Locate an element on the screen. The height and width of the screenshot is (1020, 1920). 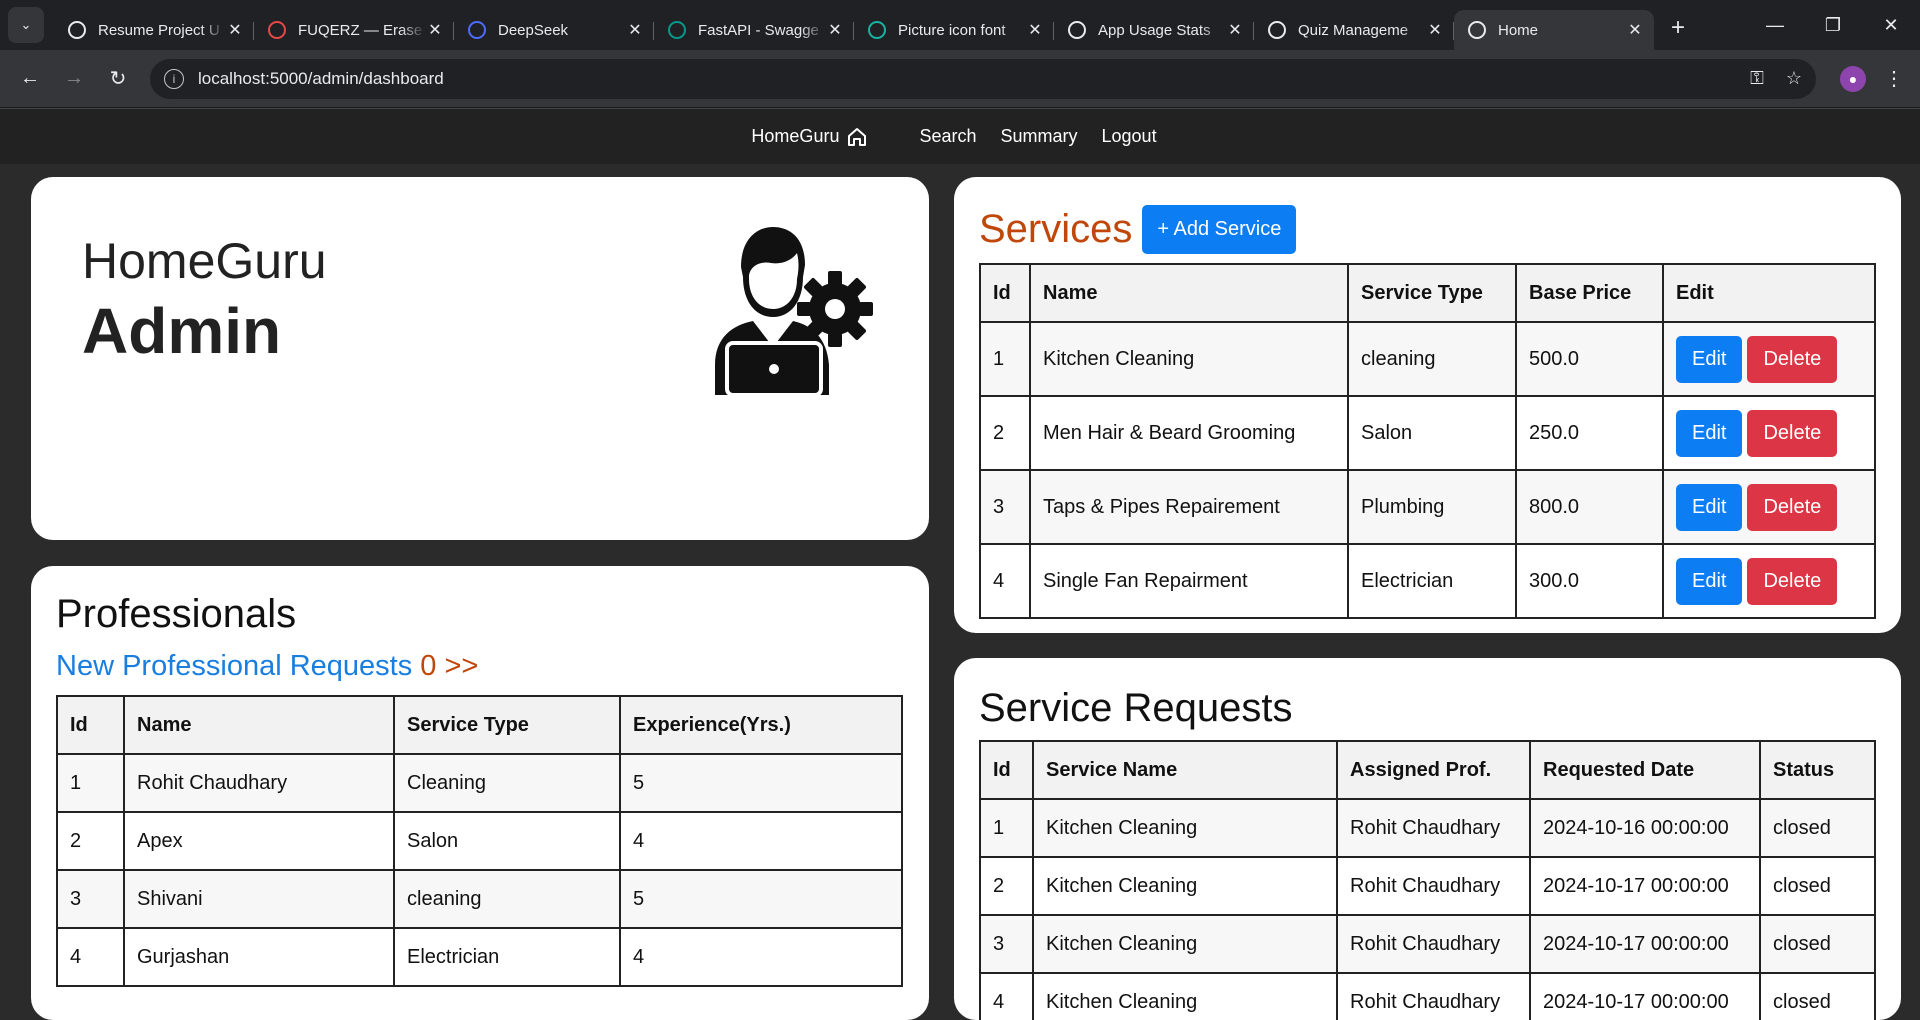
add-service-button: + Add Service is located at coordinates (1219, 229).